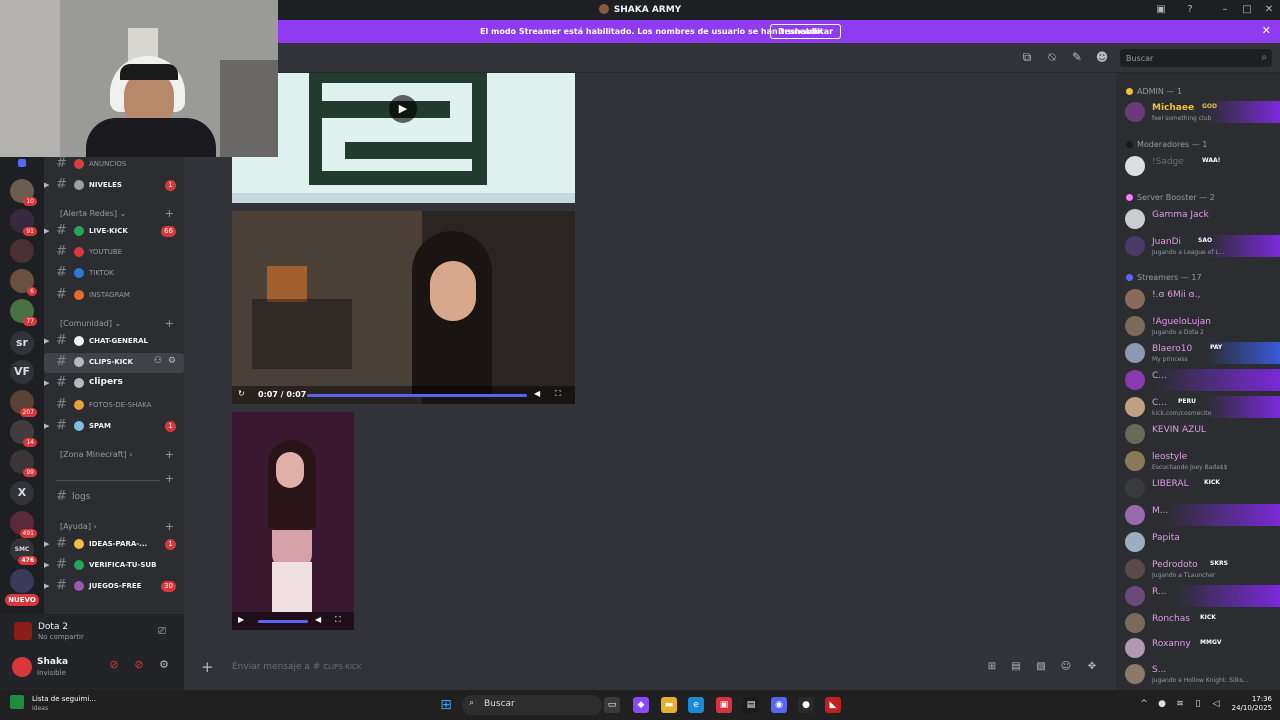 The height and width of the screenshot is (720, 1280). What do you see at coordinates (120, 323) in the screenshot?
I see `category-header: [Comunidad] ⌄ +` at bounding box center [120, 323].